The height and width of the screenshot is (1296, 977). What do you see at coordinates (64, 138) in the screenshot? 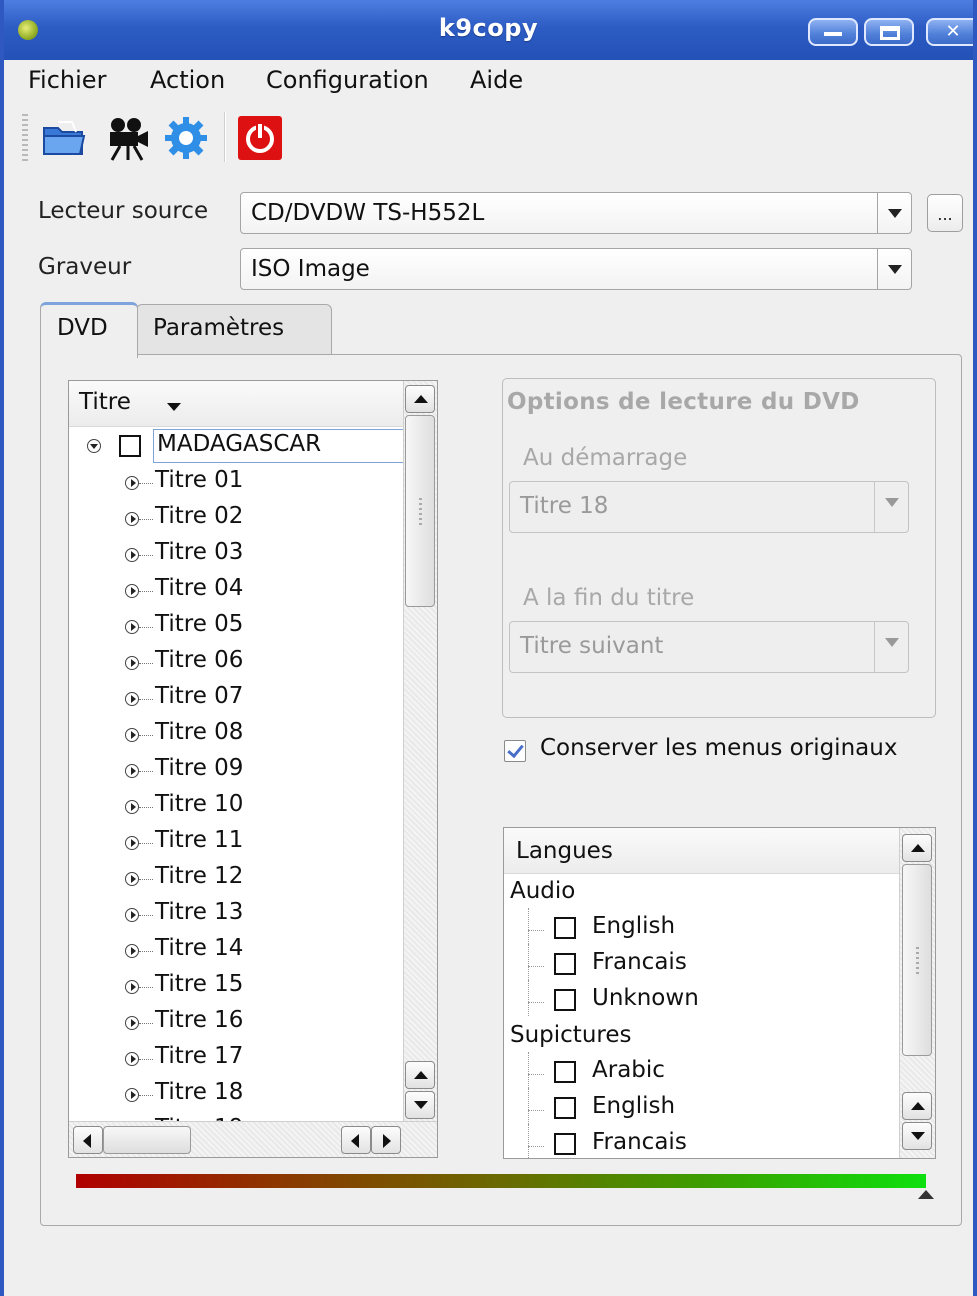
I see `open-folder-icon` at bounding box center [64, 138].